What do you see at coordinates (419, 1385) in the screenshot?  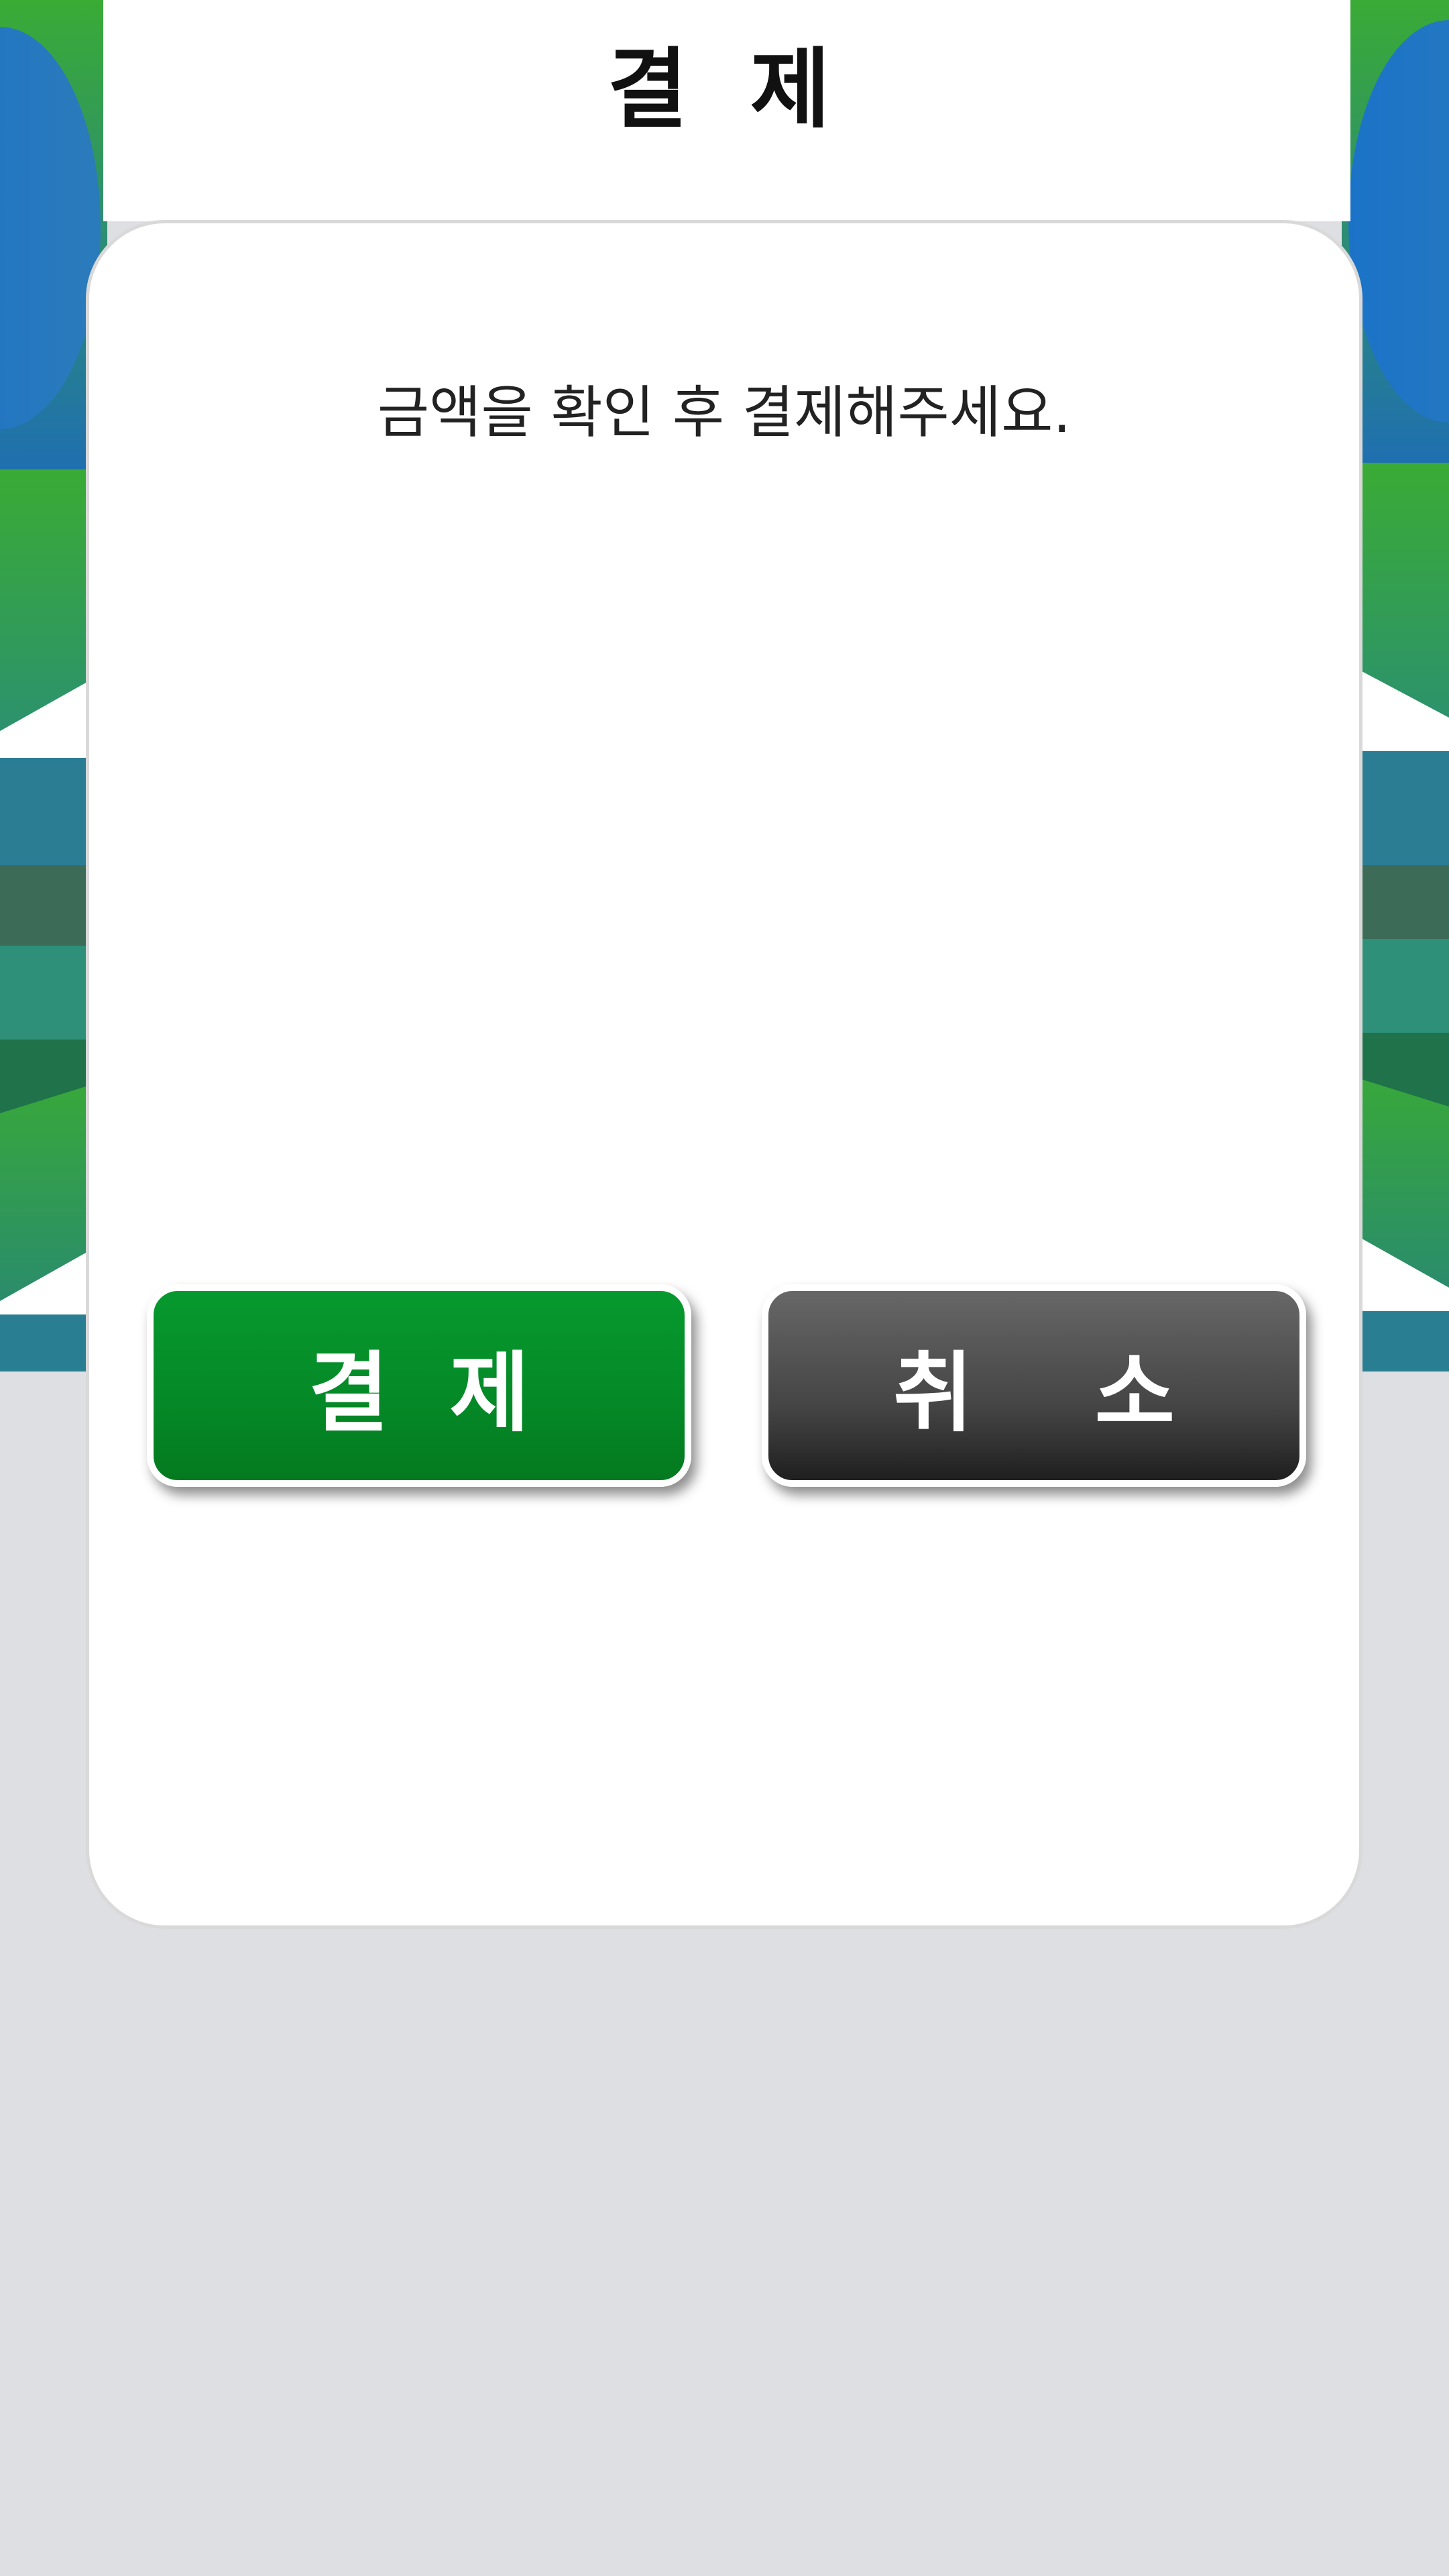 I see `pay-button: 결 제` at bounding box center [419, 1385].